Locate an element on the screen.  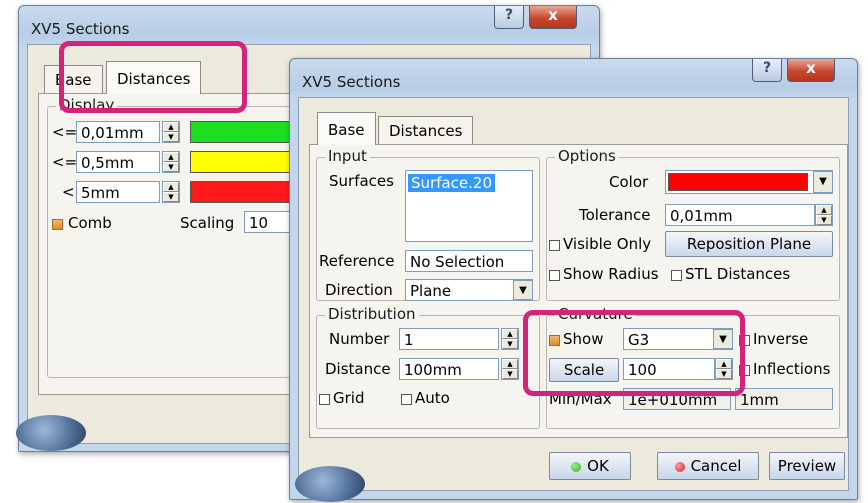
distribution-legend: Distribution is located at coordinates (372, 314).